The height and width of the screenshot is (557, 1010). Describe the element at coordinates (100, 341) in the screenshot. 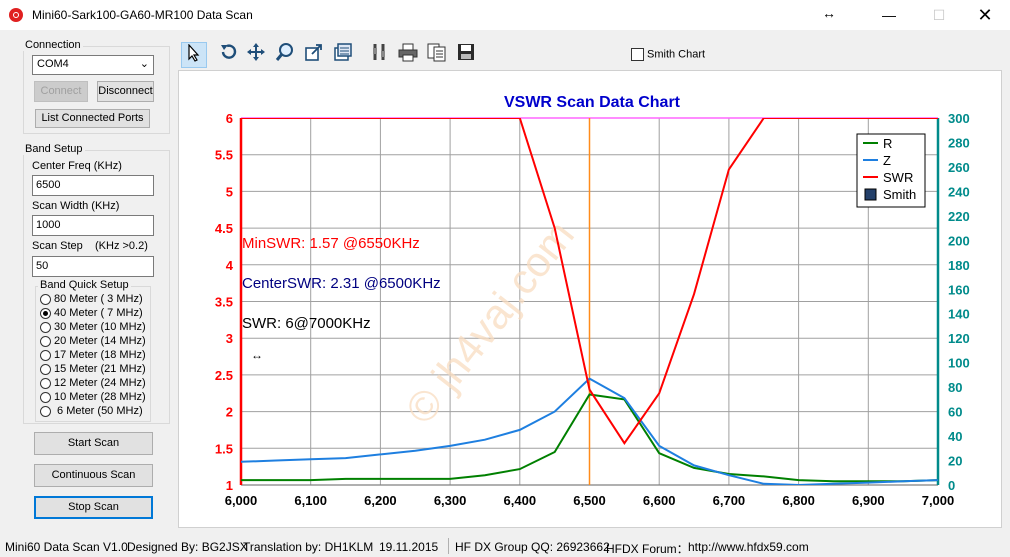

I see `band-radio-label: 20 Meter (14 MHz)` at that location.